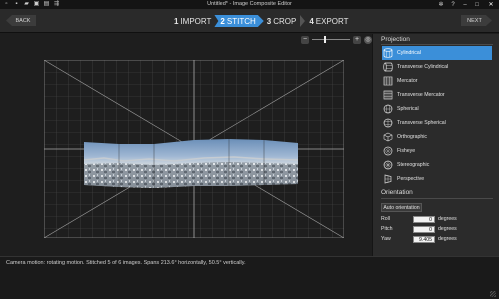 The width and height of the screenshot is (499, 299). Describe the element at coordinates (388, 137) in the screenshot. I see `cube-icon` at that location.